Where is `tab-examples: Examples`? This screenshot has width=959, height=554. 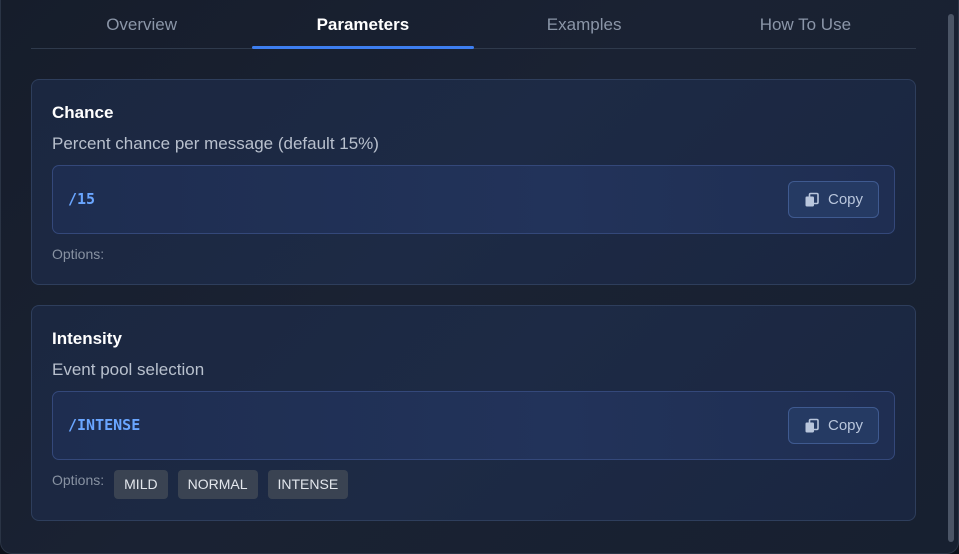
tab-examples: Examples is located at coordinates (584, 24).